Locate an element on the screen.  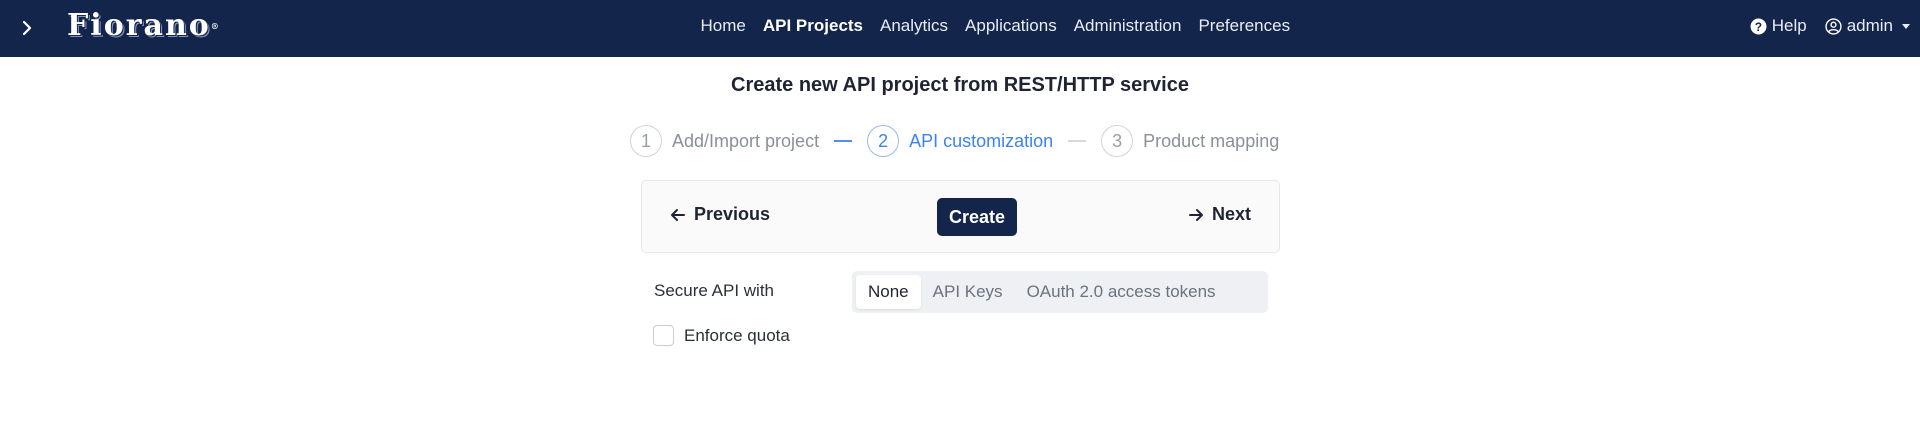
arrow-left-icon is located at coordinates (678, 214).